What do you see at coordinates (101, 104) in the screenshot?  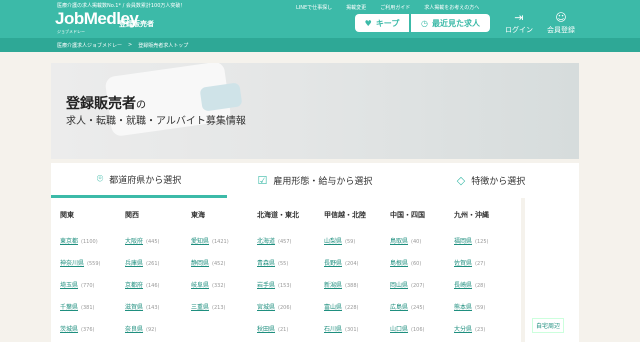 I see `page-title-text: 登録販売者` at bounding box center [101, 104].